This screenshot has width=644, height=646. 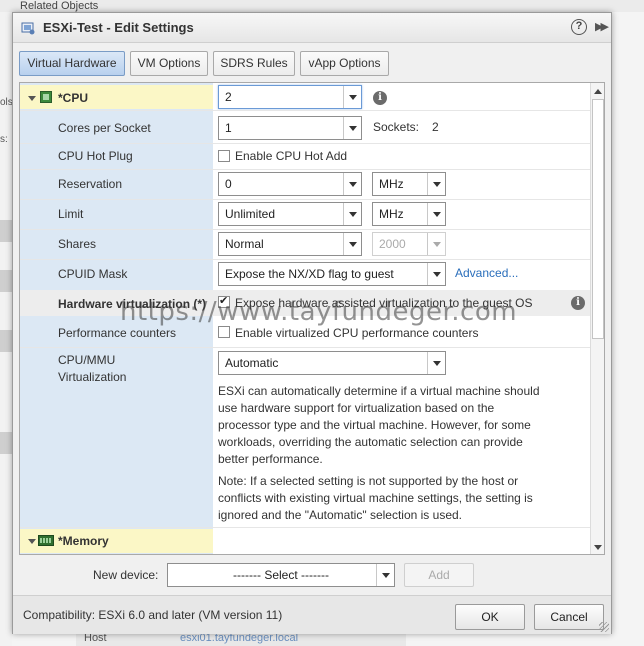 I want to click on cpu-mmu-select: Automatic, so click(x=332, y=363).